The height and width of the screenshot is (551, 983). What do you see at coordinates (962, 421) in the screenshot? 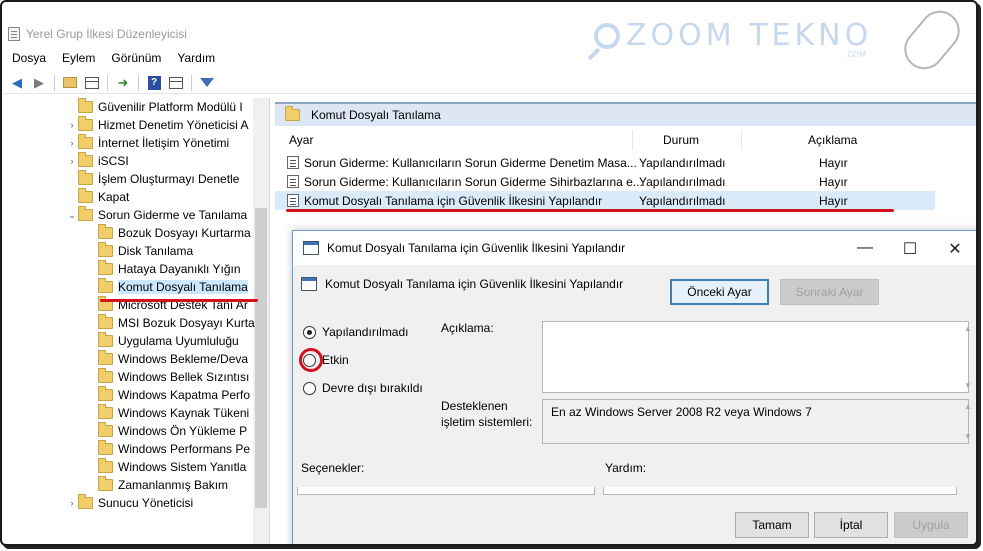
I see `supported-scrollbar: ▲ ▼` at bounding box center [962, 421].